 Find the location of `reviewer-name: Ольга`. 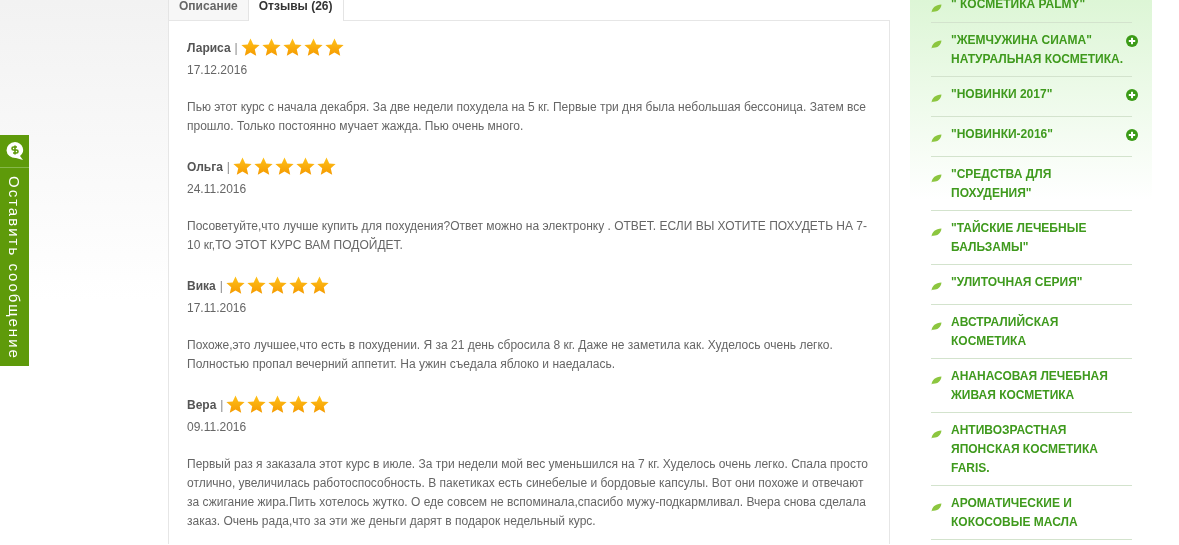

reviewer-name: Ольга is located at coordinates (205, 166).